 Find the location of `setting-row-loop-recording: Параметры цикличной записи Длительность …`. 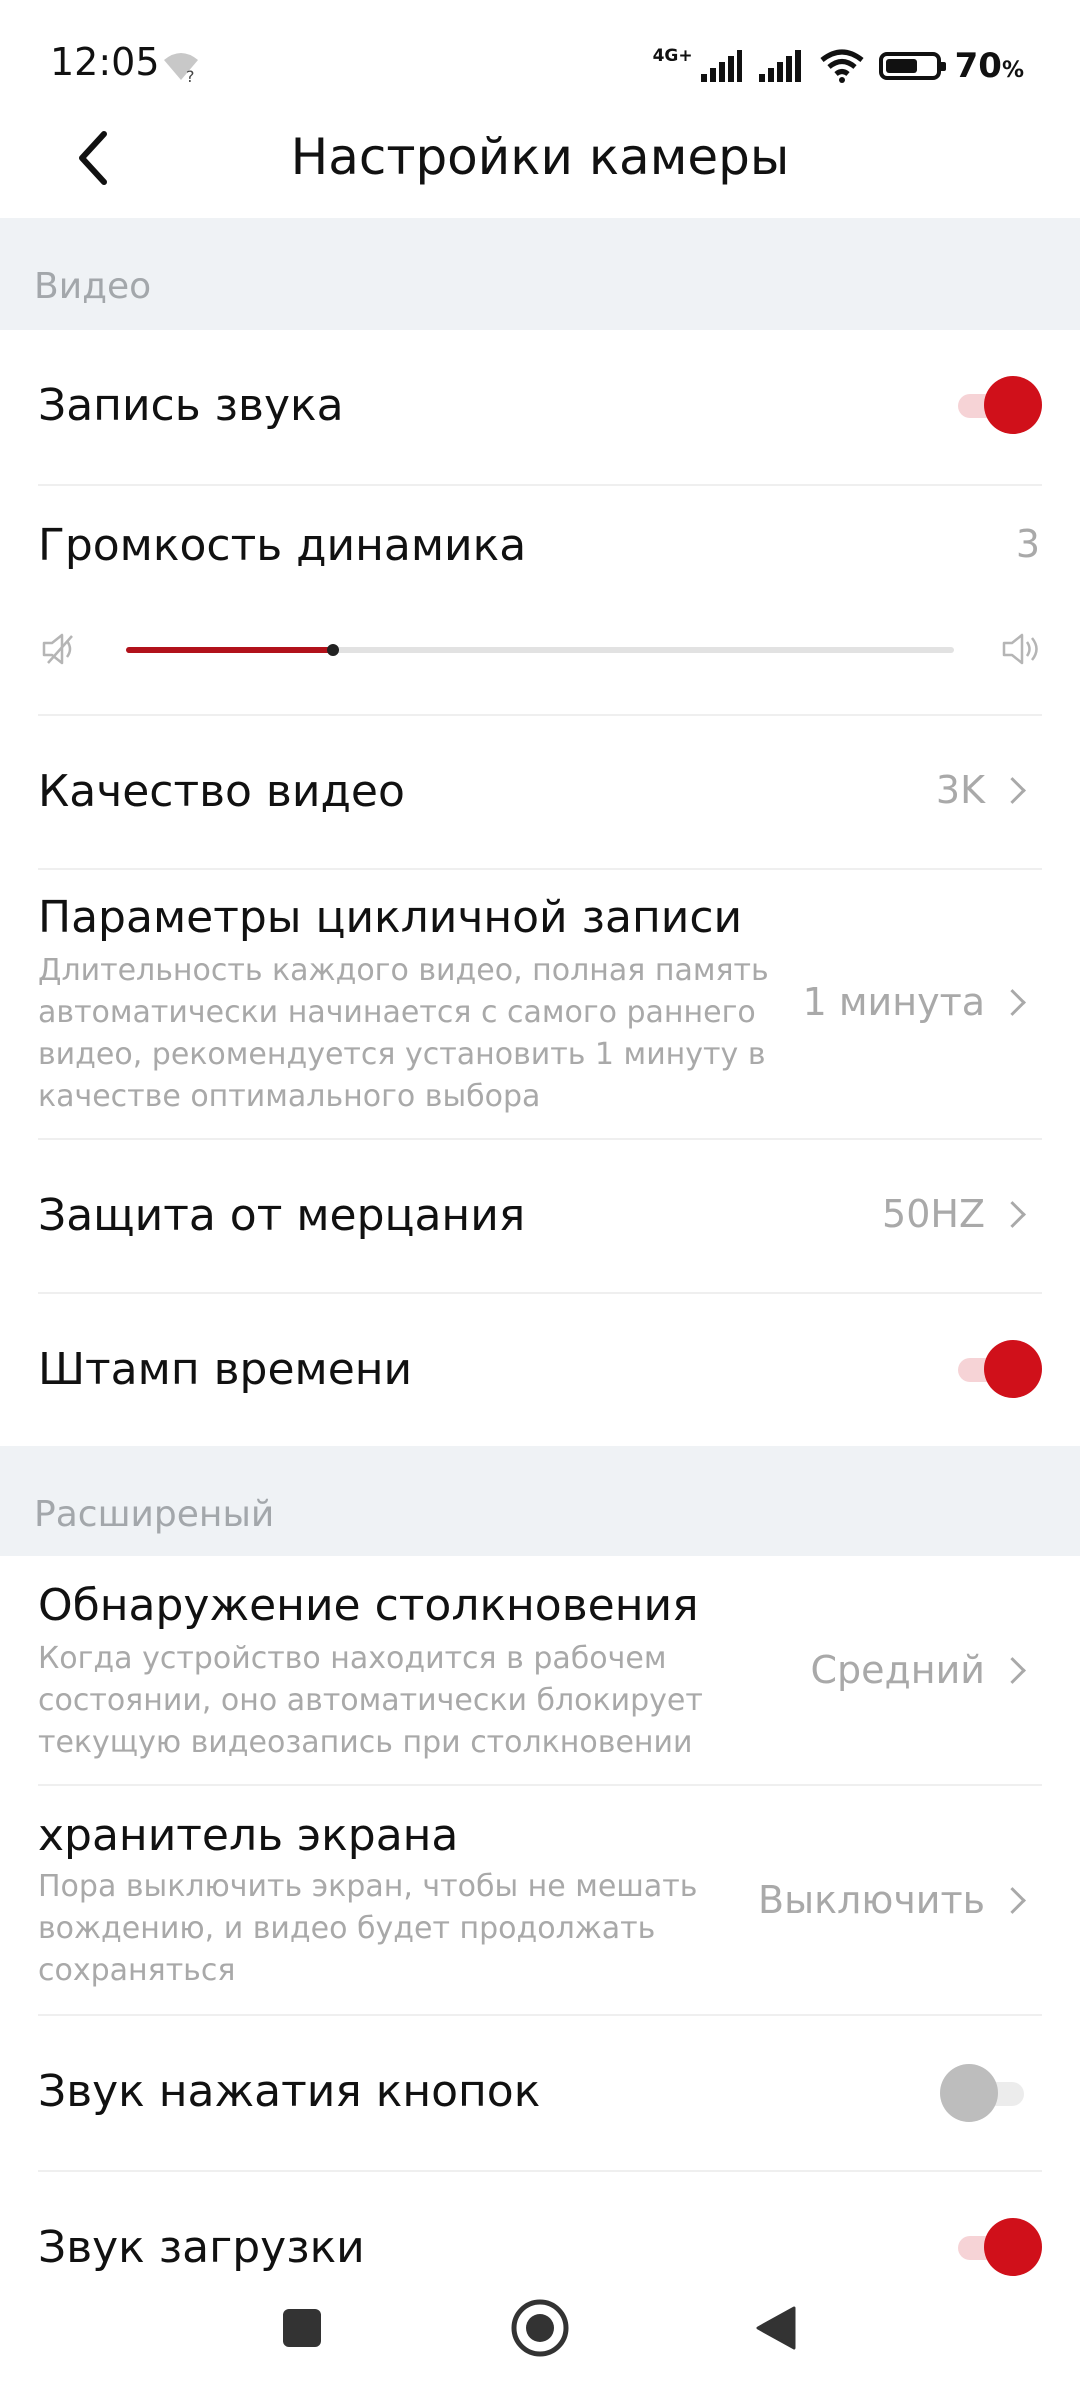

setting-row-loop-recording: Параметры цикличной записи Длительность … is located at coordinates (540, 1004).